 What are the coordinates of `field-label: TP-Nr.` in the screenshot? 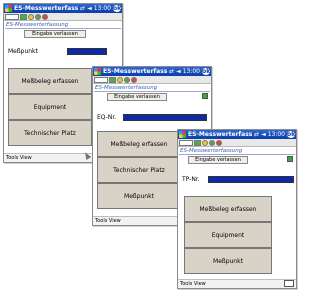 It's located at (191, 179).